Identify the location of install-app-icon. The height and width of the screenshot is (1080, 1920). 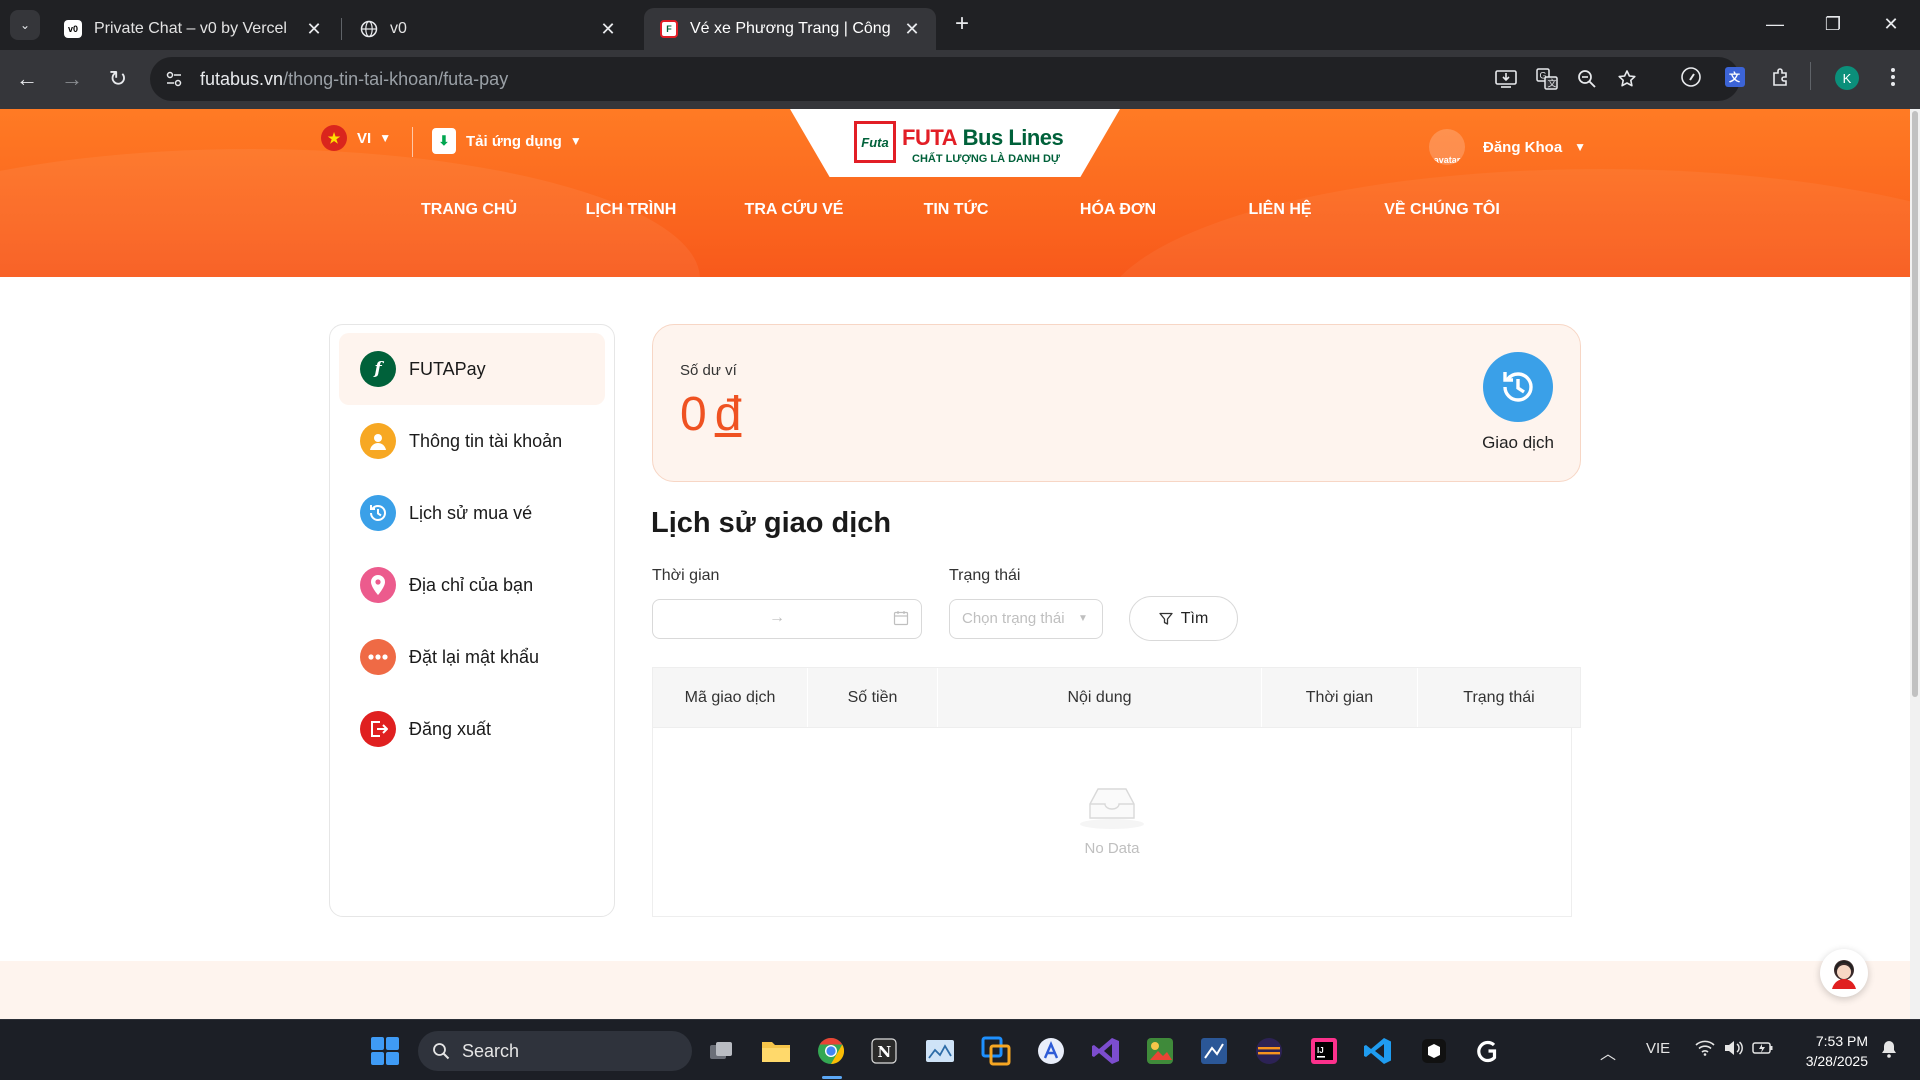
(1506, 79).